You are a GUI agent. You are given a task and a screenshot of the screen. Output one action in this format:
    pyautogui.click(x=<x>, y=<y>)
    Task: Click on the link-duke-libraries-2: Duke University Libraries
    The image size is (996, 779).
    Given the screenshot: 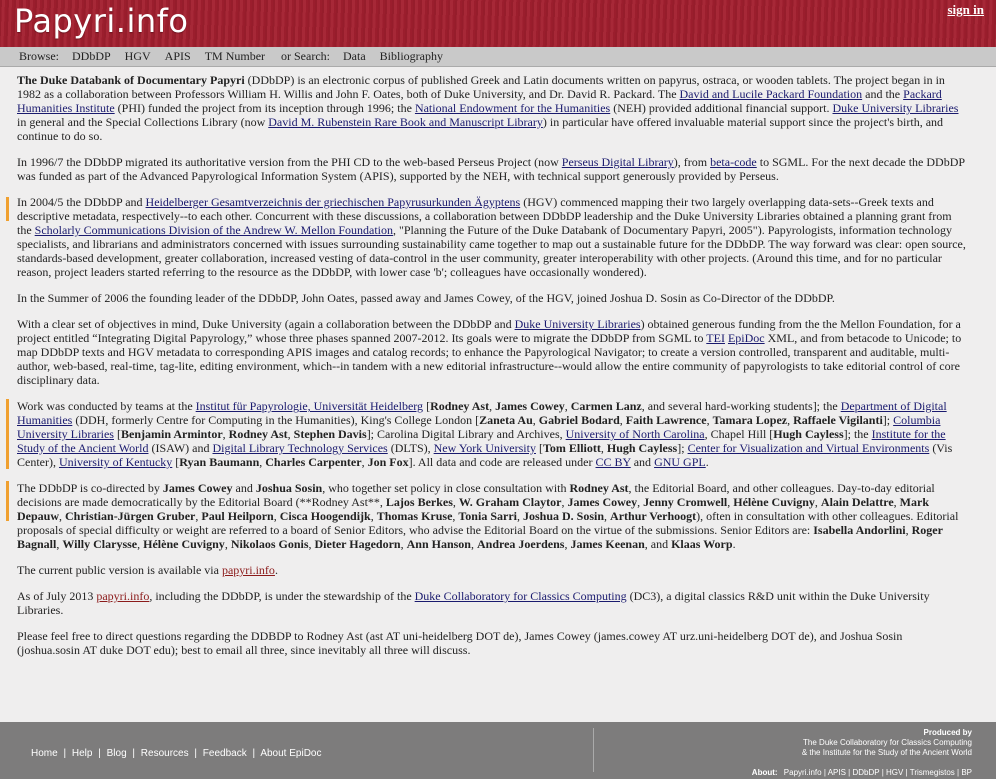 What is the action you would take?
    pyautogui.click(x=578, y=324)
    